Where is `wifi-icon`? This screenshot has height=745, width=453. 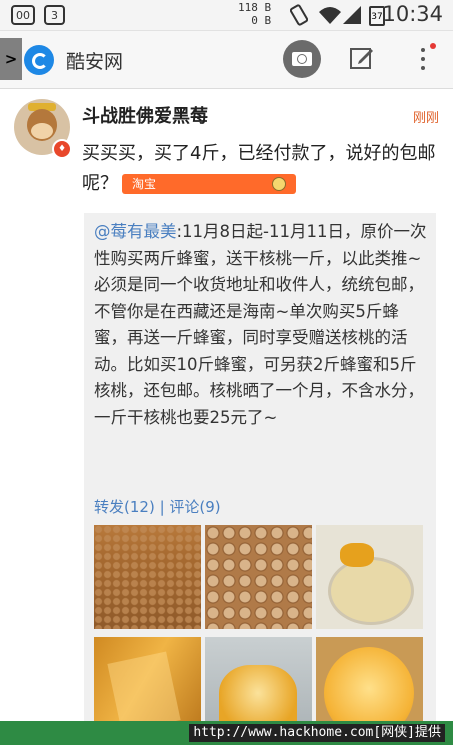
wifi-icon is located at coordinates (330, 15).